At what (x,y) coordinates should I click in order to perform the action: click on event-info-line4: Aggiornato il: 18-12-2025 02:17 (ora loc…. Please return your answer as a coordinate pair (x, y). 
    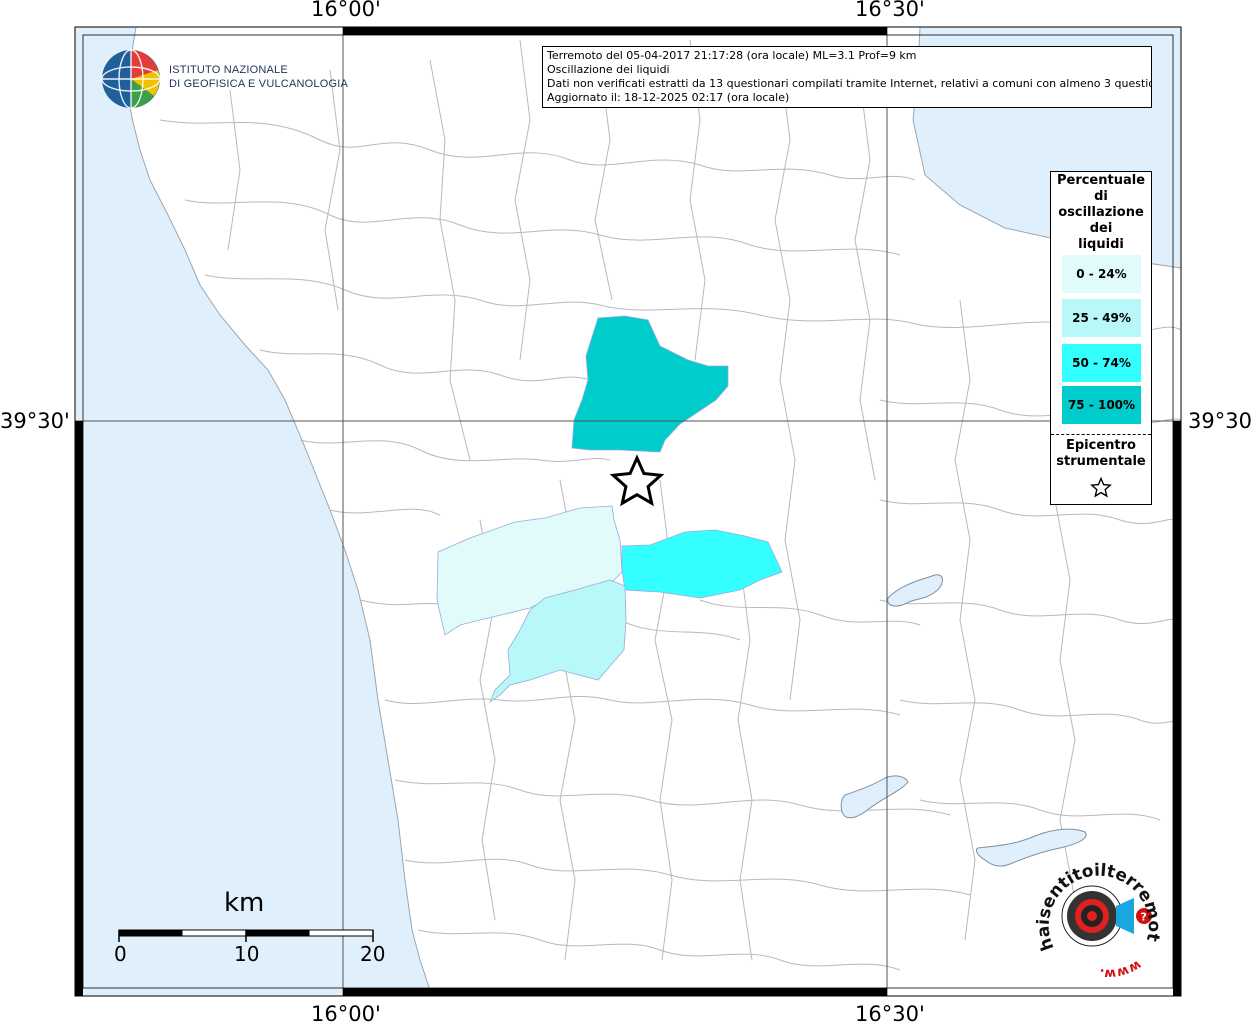
    Looking at the image, I should click on (668, 97).